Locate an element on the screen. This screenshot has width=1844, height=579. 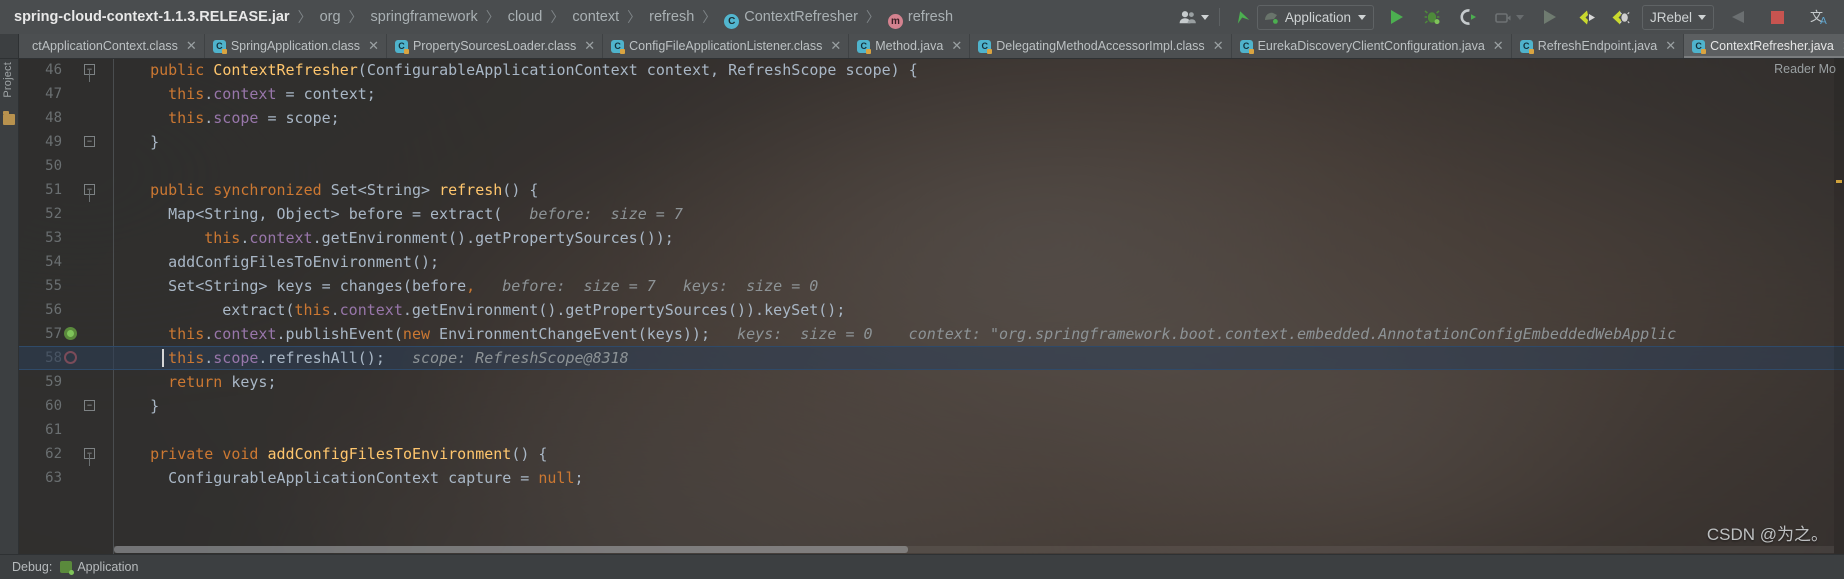
breadcrumb-item-7: m refresh is located at coordinates (920, 17).